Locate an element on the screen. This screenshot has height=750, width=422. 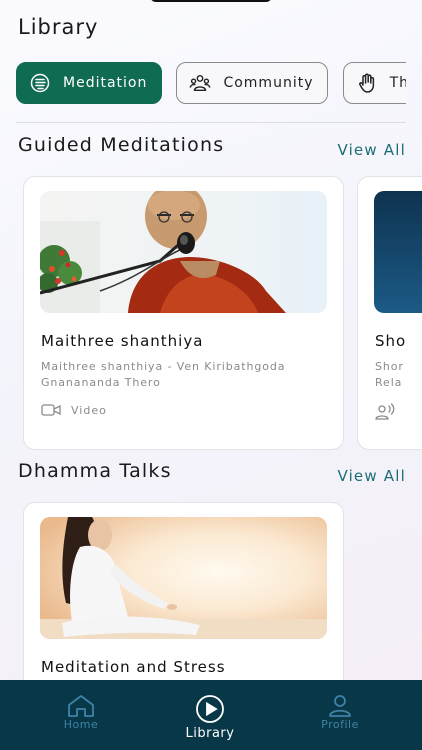
card-title: Meditation and Stress is located at coordinates (133, 667).